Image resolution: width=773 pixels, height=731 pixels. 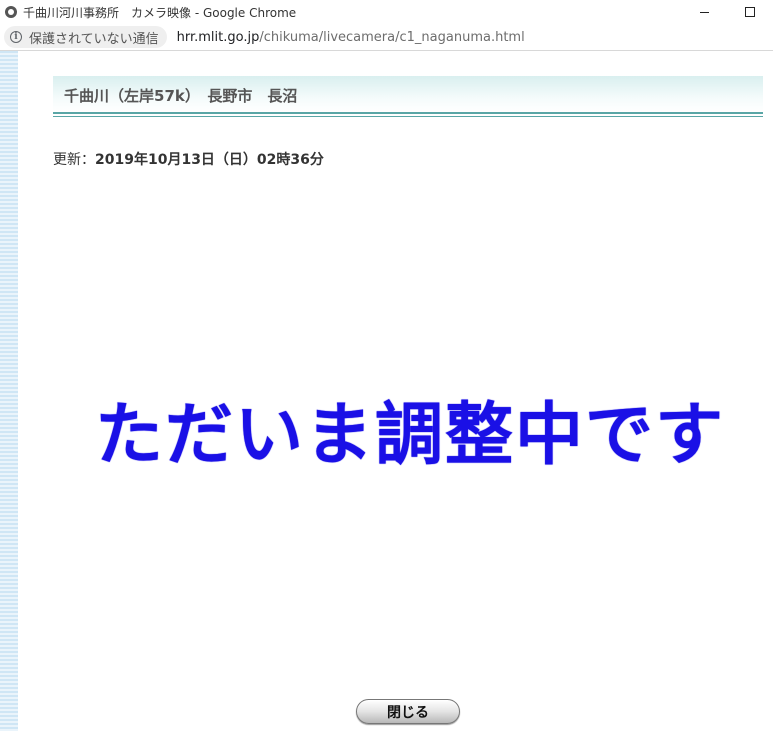 What do you see at coordinates (16, 37) in the screenshot?
I see `info-icon: i` at bounding box center [16, 37].